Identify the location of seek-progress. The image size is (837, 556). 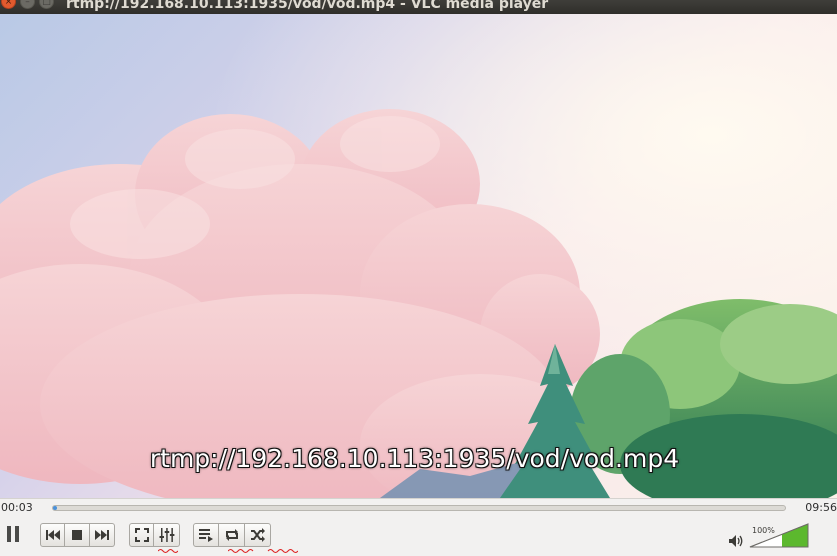
(55, 508).